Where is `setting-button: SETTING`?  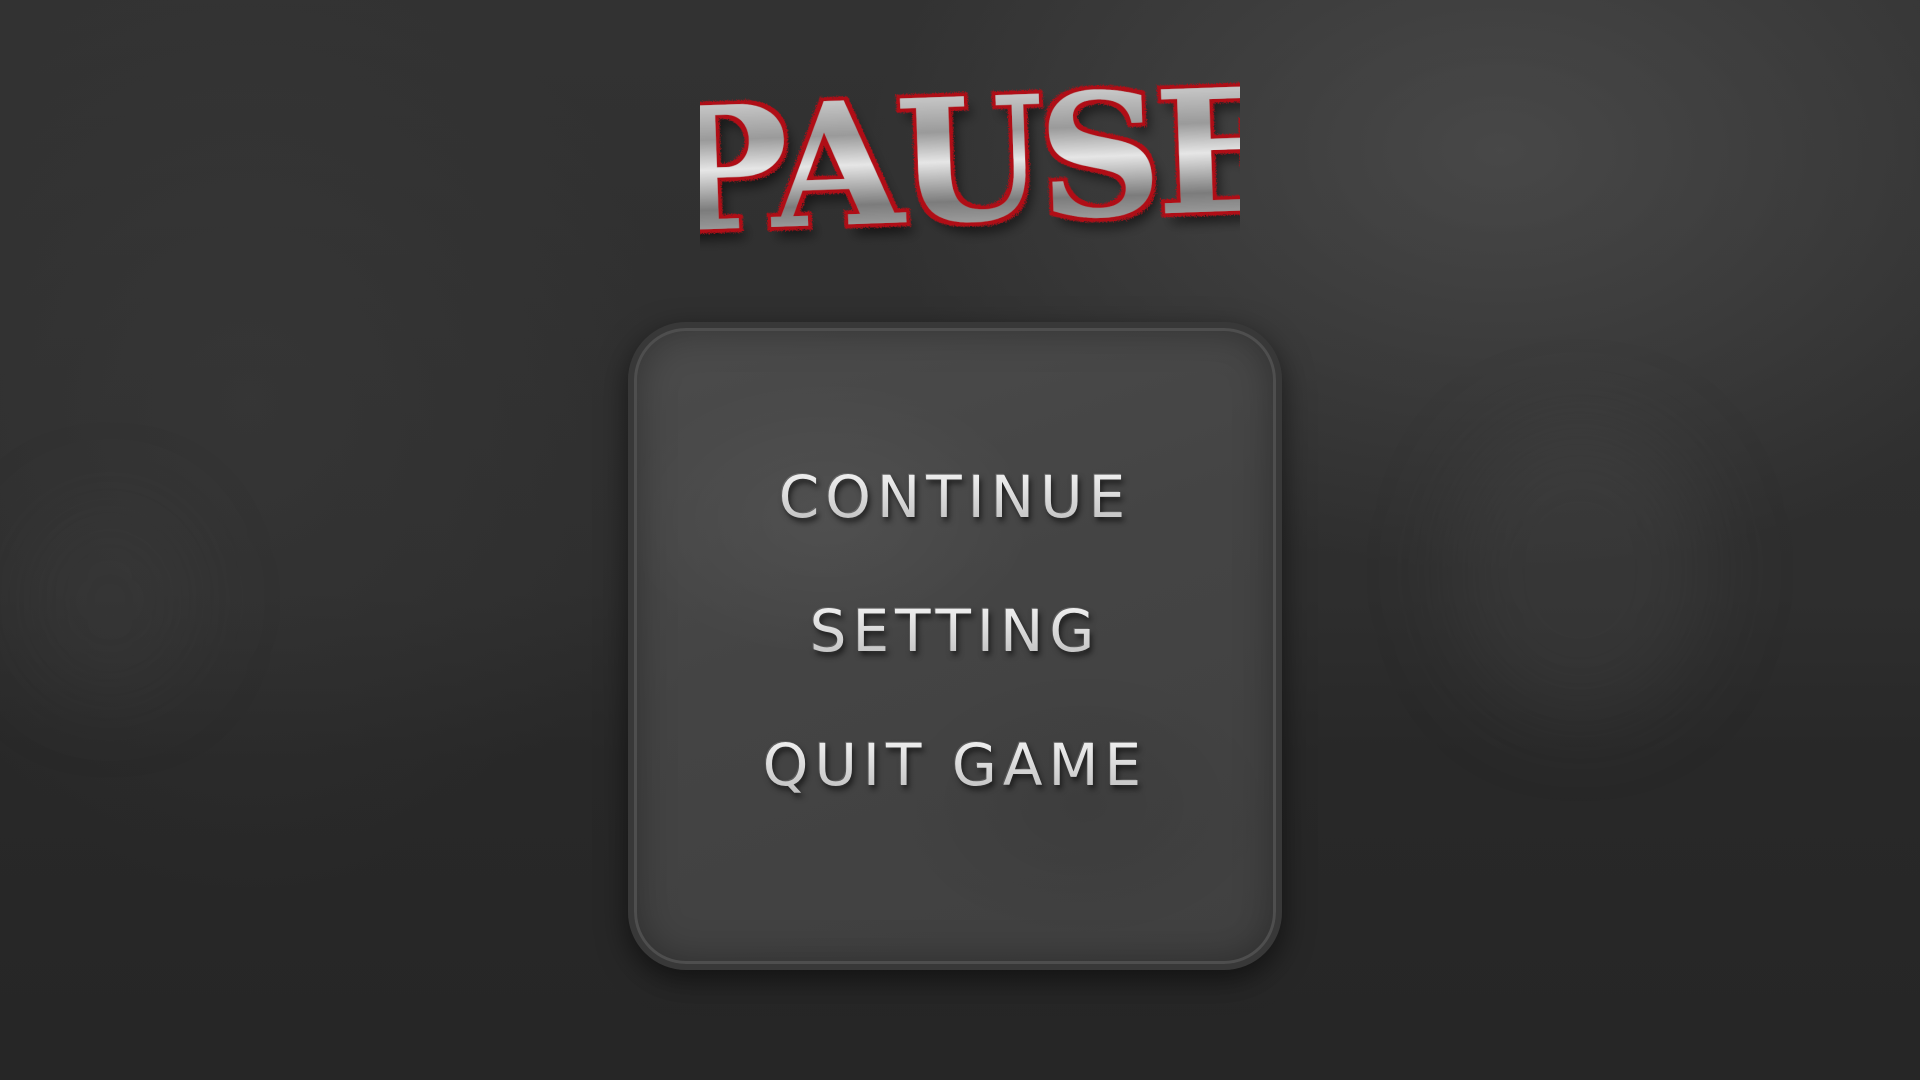 setting-button: SETTING is located at coordinates (955, 669).